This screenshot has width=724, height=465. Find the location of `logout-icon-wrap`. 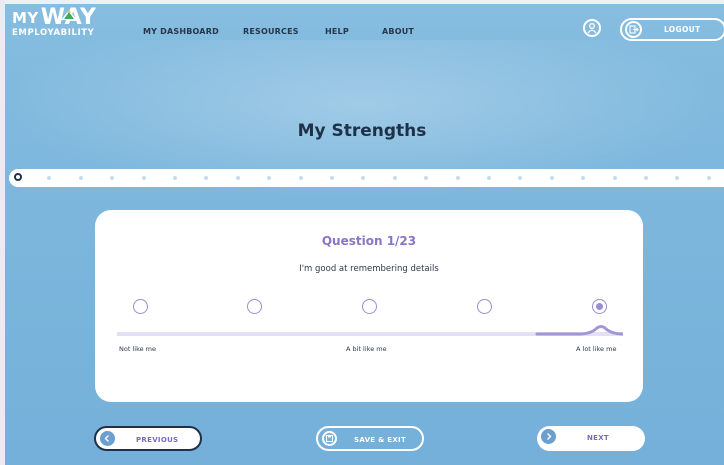

logout-icon-wrap is located at coordinates (633, 29).